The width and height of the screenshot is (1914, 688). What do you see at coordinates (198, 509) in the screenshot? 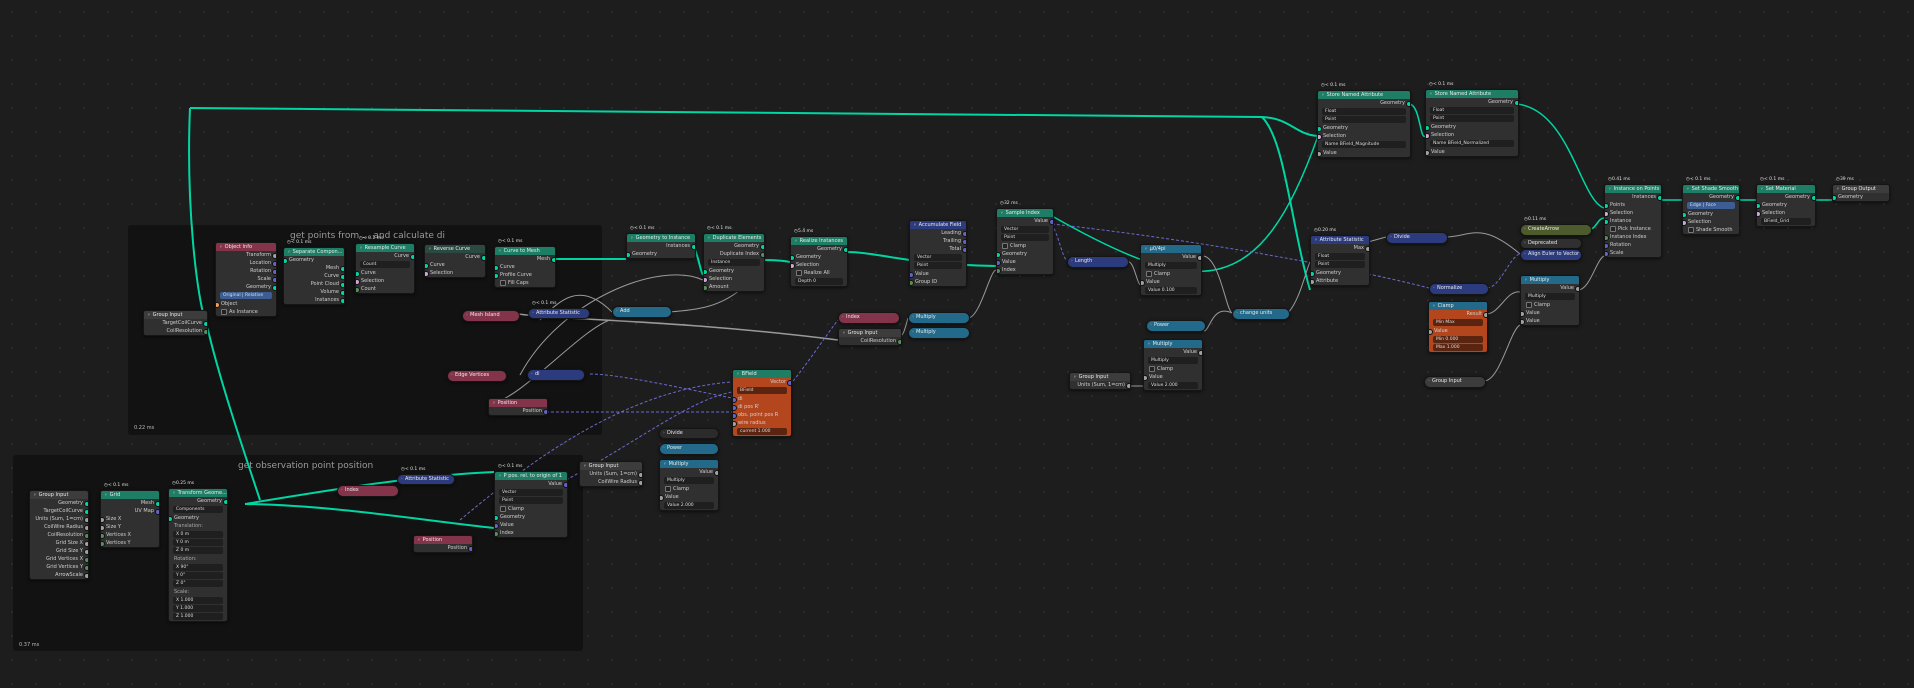
I see `node-field: Components` at bounding box center [198, 509].